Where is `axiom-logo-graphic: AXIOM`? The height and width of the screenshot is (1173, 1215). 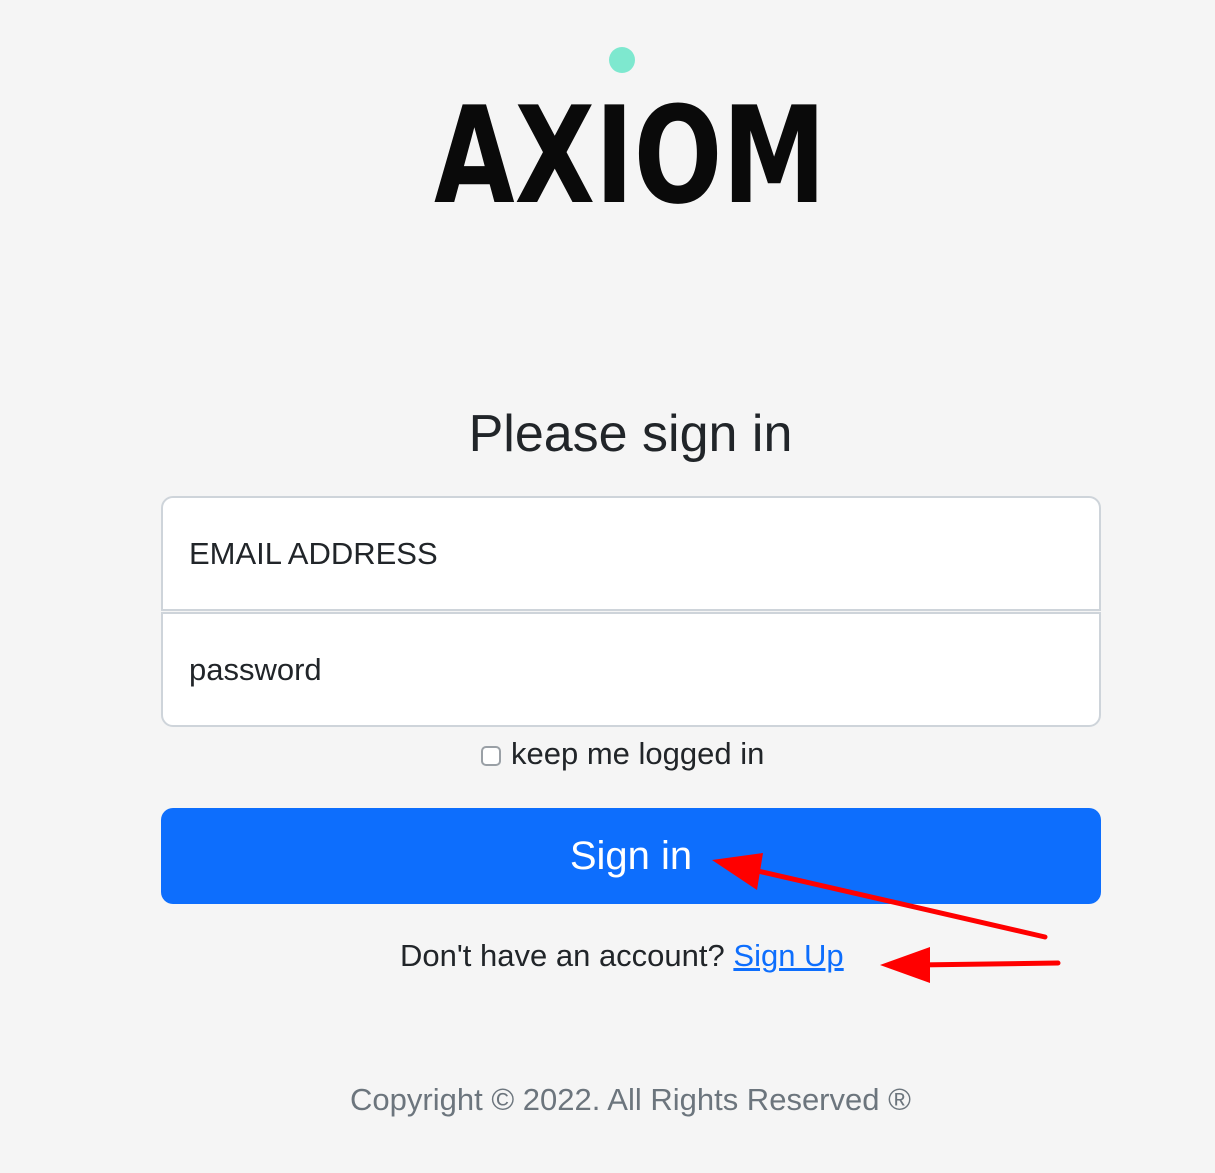
axiom-logo-graphic: AXIOM is located at coordinates (630, 128).